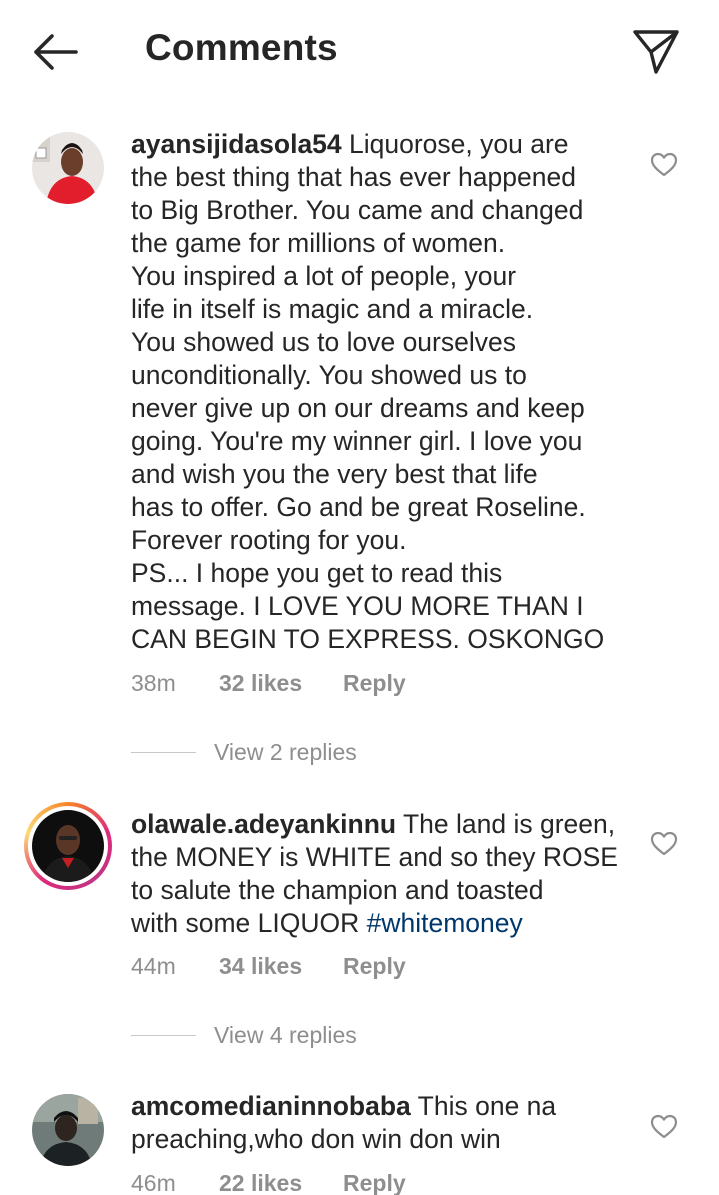  What do you see at coordinates (316, 1139) in the screenshot?
I see `comment-line: preaching,who don win don win` at bounding box center [316, 1139].